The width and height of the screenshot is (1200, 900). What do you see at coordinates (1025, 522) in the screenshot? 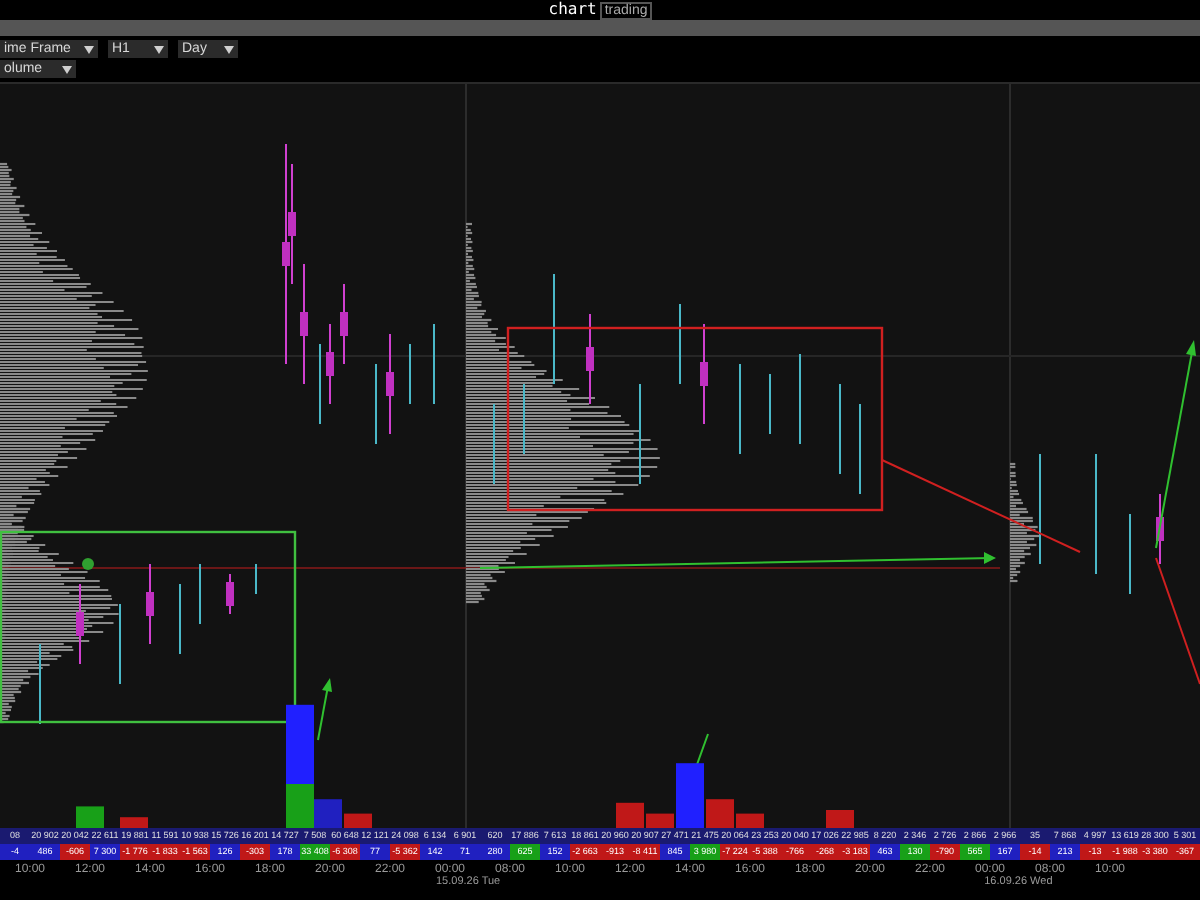
I see `volume-profile` at bounding box center [1025, 522].